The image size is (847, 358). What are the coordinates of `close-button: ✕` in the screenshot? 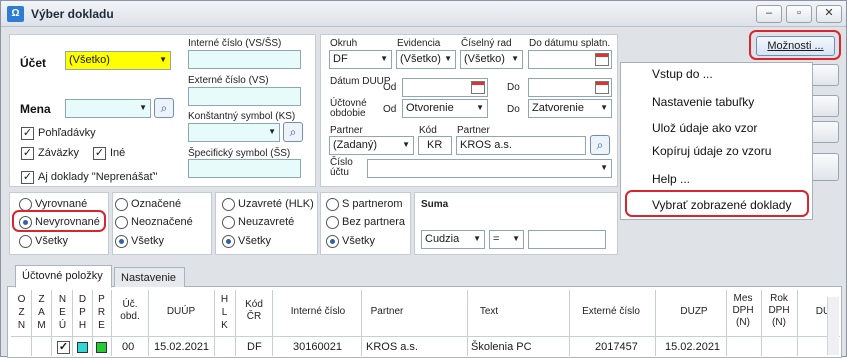 It's located at (829, 14).